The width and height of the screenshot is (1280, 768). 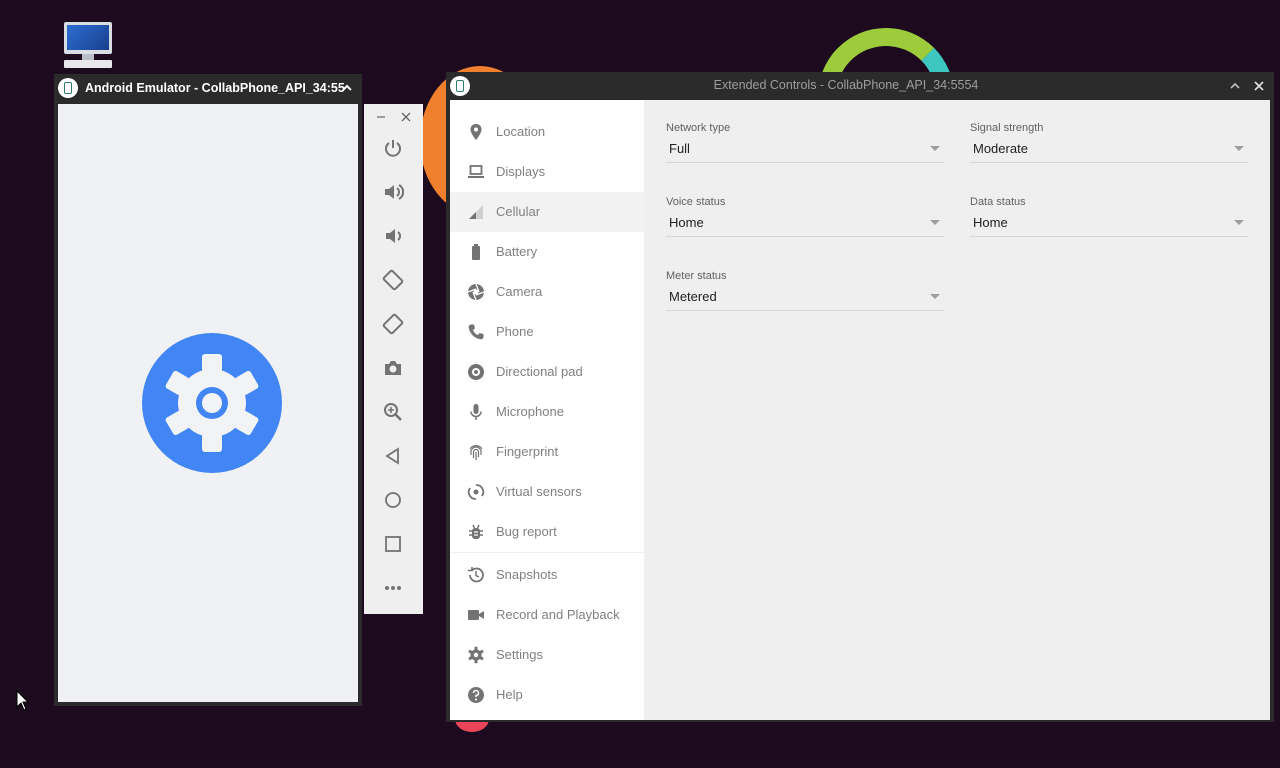 I want to click on nav-item-location: Location, so click(x=547, y=132).